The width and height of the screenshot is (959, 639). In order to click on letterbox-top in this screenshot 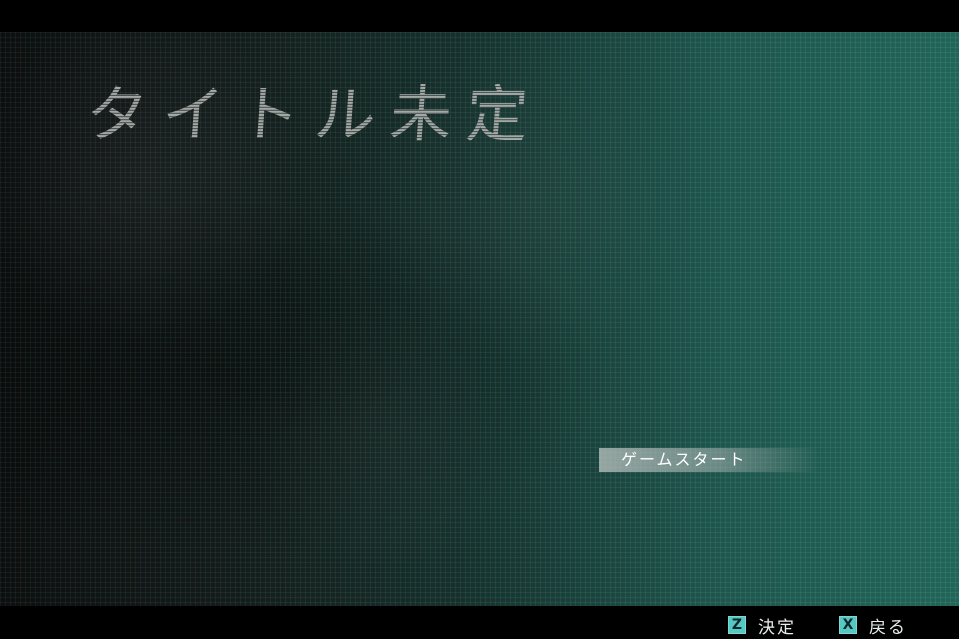, I will do `click(479, 16)`.